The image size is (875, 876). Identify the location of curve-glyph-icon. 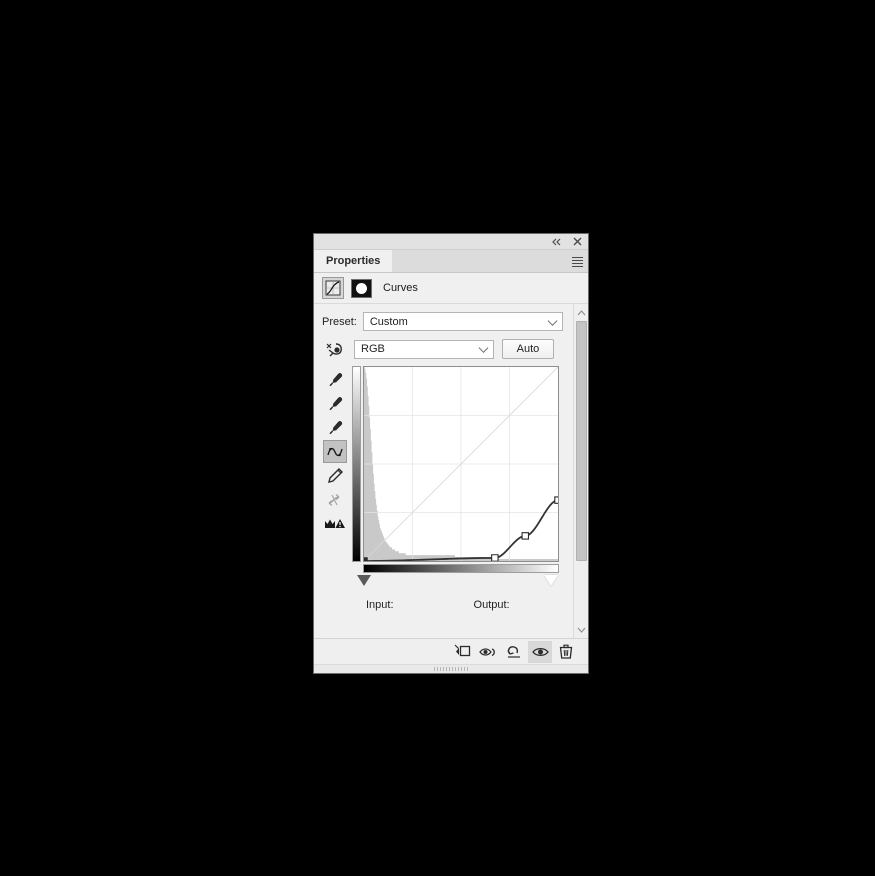
(335, 451).